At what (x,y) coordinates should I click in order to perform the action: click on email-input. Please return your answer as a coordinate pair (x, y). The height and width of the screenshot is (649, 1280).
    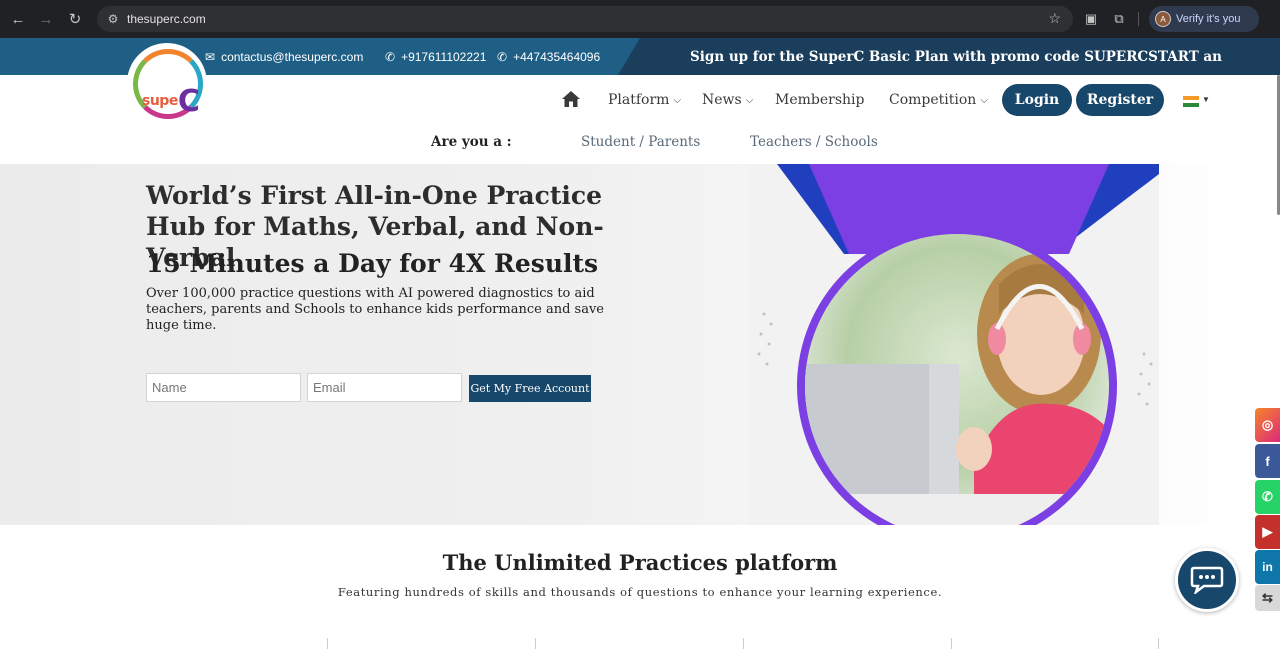
    Looking at the image, I should click on (384, 387).